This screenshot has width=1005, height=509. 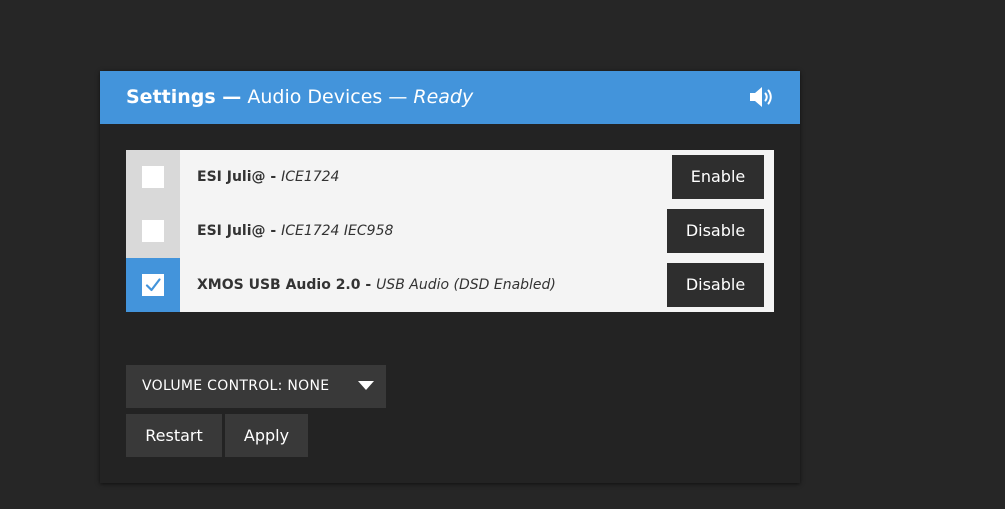 I want to click on volume-control-label: VOLUME CONTROL: NONE, so click(x=236, y=386).